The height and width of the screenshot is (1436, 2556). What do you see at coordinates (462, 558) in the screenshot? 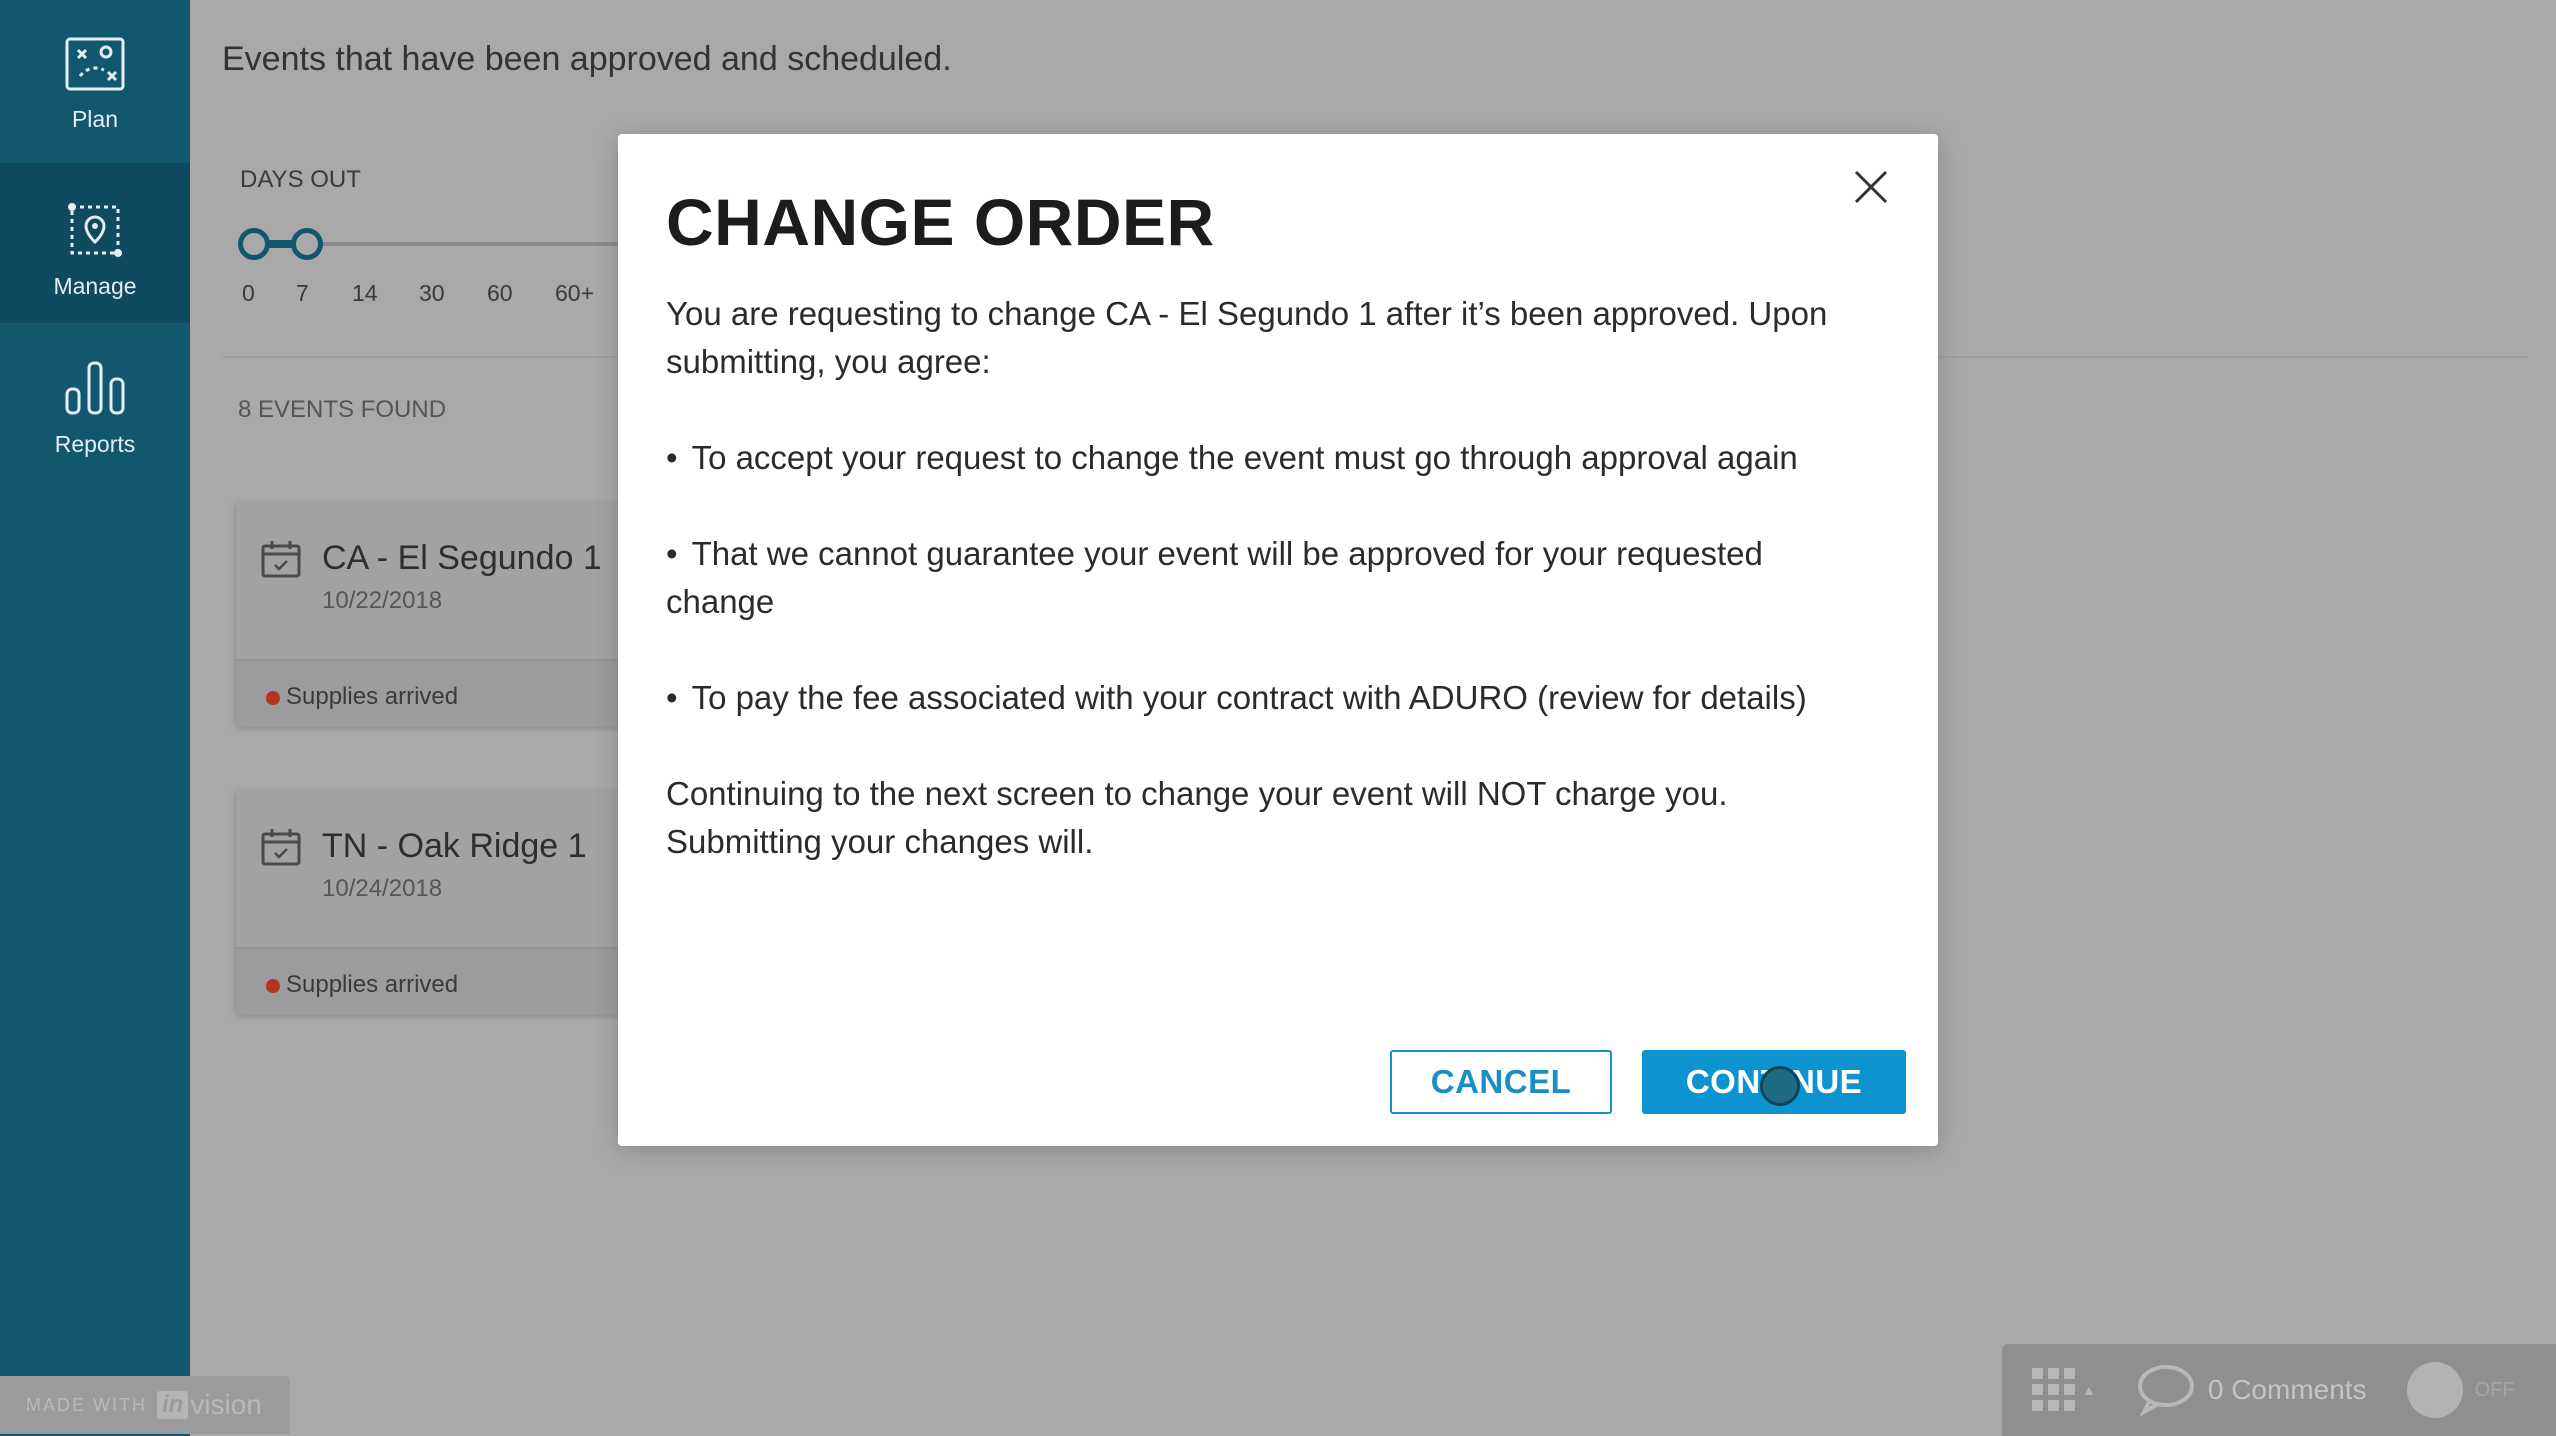
I see `event-title: CA - El Segundo 1` at bounding box center [462, 558].